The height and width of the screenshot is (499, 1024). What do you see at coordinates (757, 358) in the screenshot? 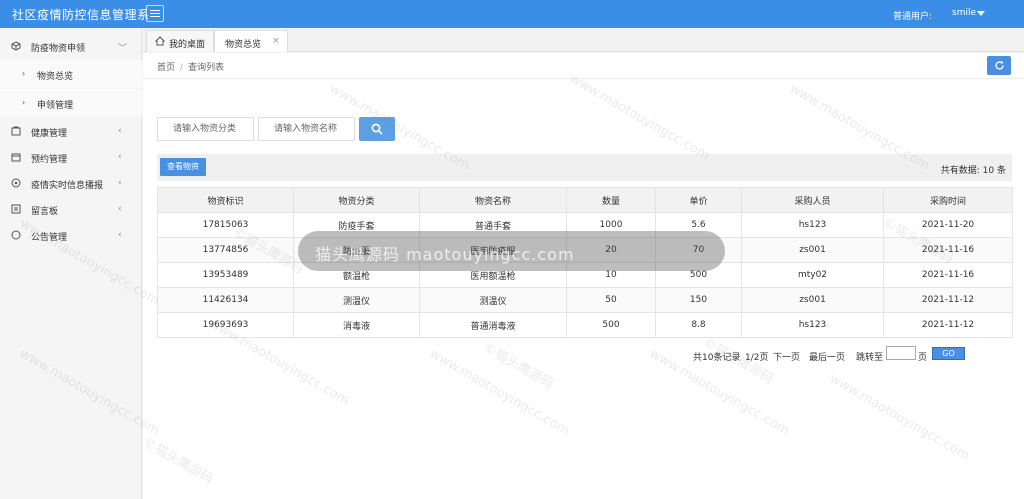
I see `pager-page: 1/2页` at bounding box center [757, 358].